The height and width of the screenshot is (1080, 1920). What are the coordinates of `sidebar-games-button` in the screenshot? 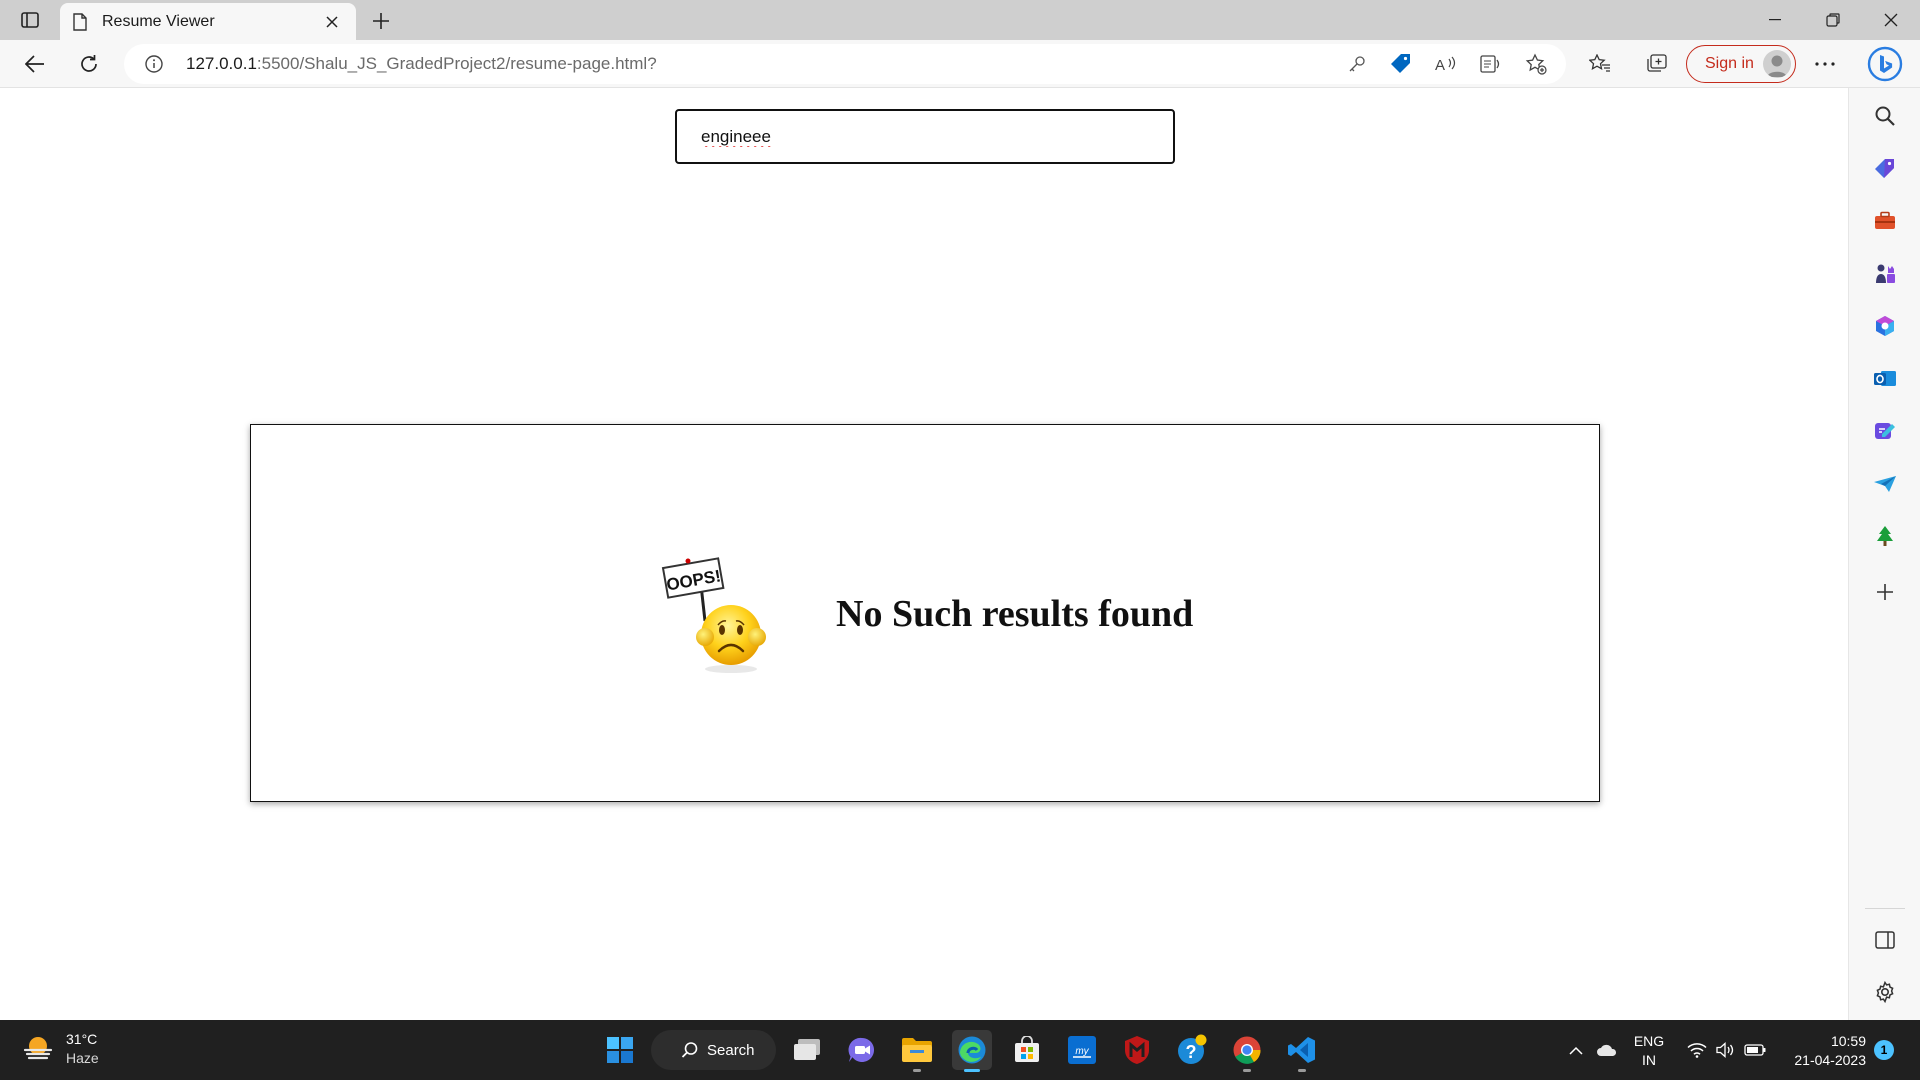 It's located at (1885, 274).